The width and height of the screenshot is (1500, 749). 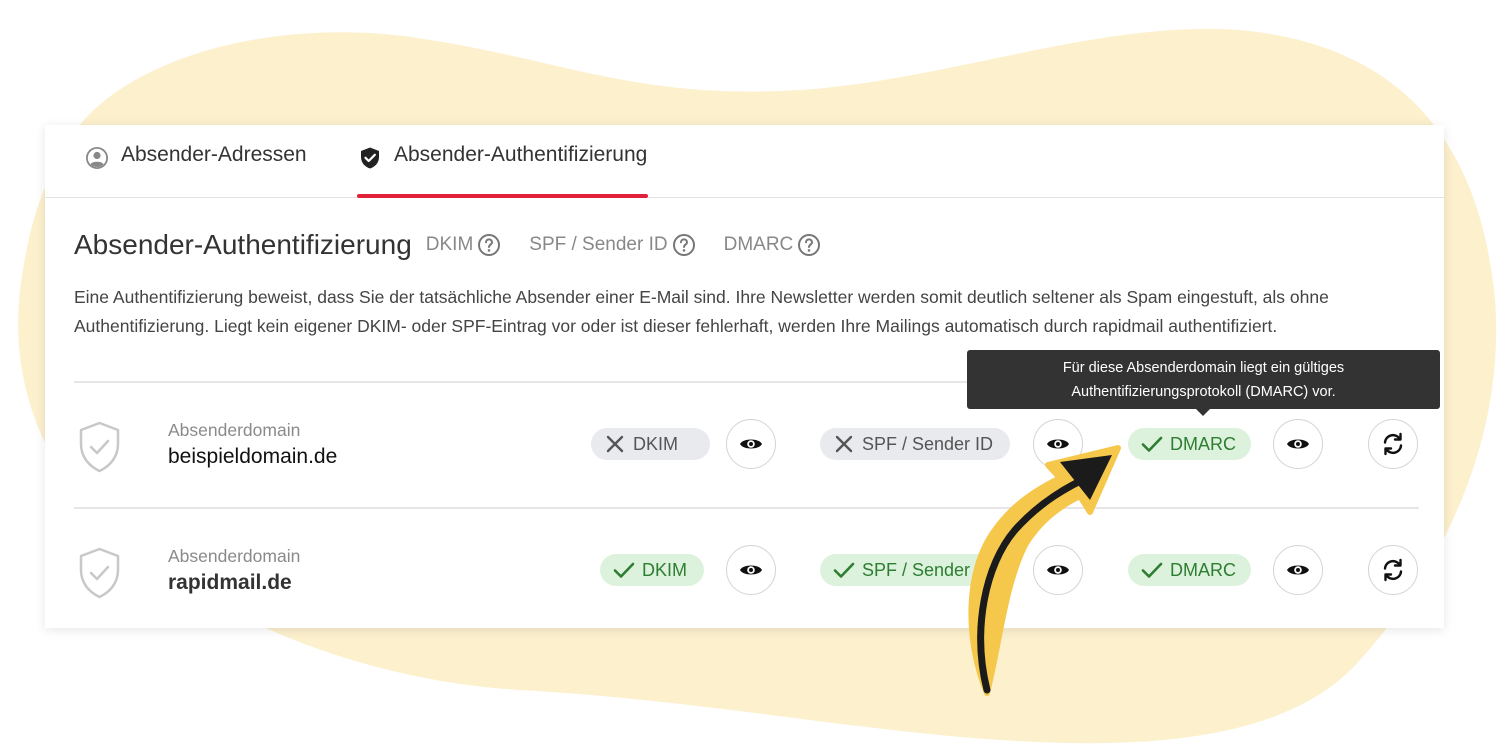 I want to click on tab-label: Absender-Adressen, so click(x=214, y=154).